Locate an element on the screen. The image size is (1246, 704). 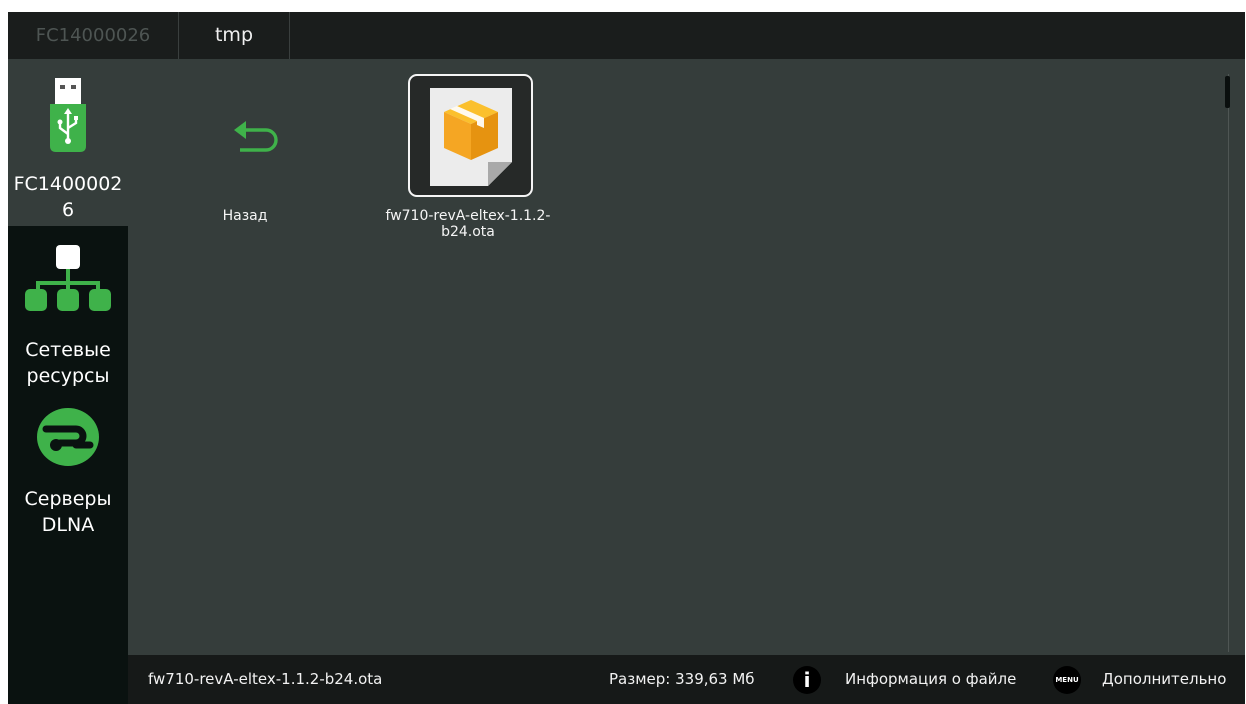
network-icon is located at coordinates (68, 278).